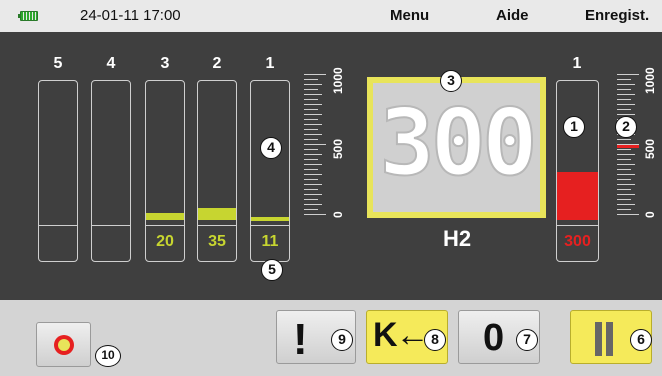 This screenshot has height=376, width=662. I want to click on status-bar: 24-01-11 17:00 Menu Aide Enregist., so click(331, 16).